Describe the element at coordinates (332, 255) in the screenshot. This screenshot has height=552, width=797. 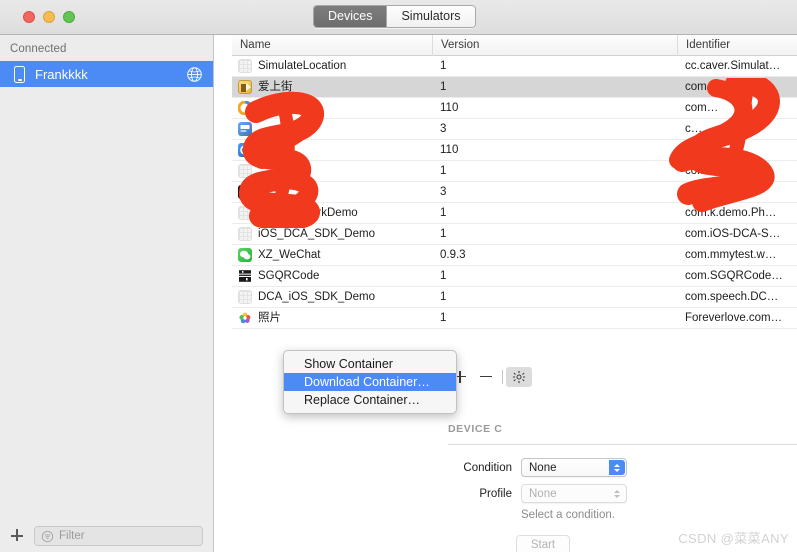
I see `cell-name: XZ_WeChat` at that location.